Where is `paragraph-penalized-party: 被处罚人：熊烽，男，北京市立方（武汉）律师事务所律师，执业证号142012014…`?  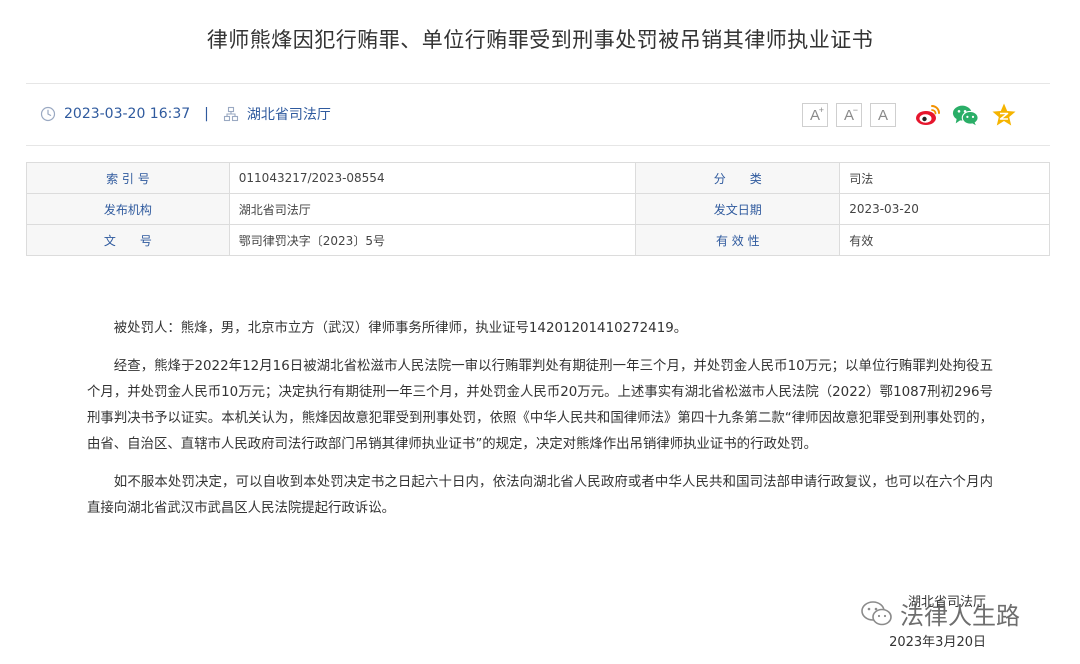 paragraph-penalized-party: 被处罚人：熊烽，男，北京市立方（武汉）律师事务所律师，执业证号142012014… is located at coordinates (400, 328).